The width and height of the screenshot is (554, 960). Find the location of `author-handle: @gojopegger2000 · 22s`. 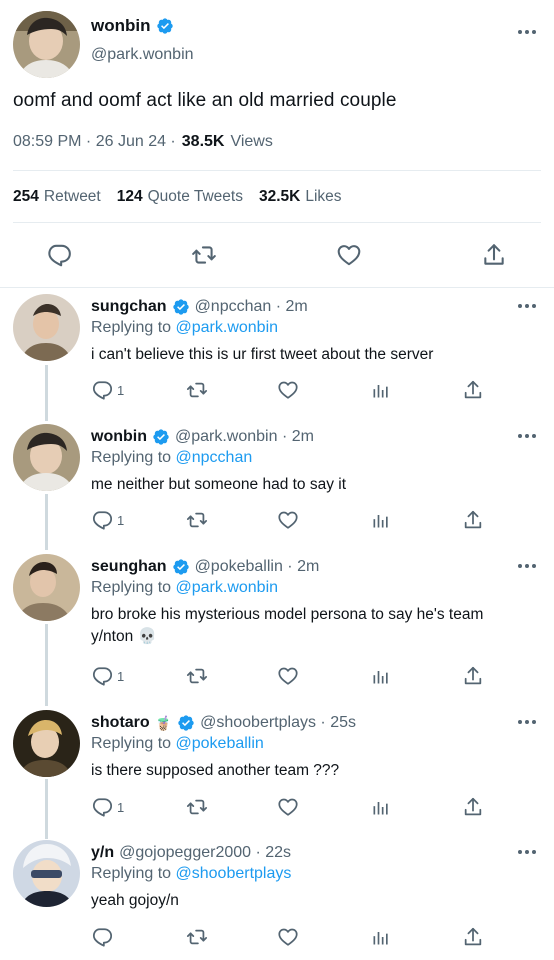

author-handle: @gojopegger2000 · 22s is located at coordinates (205, 853).